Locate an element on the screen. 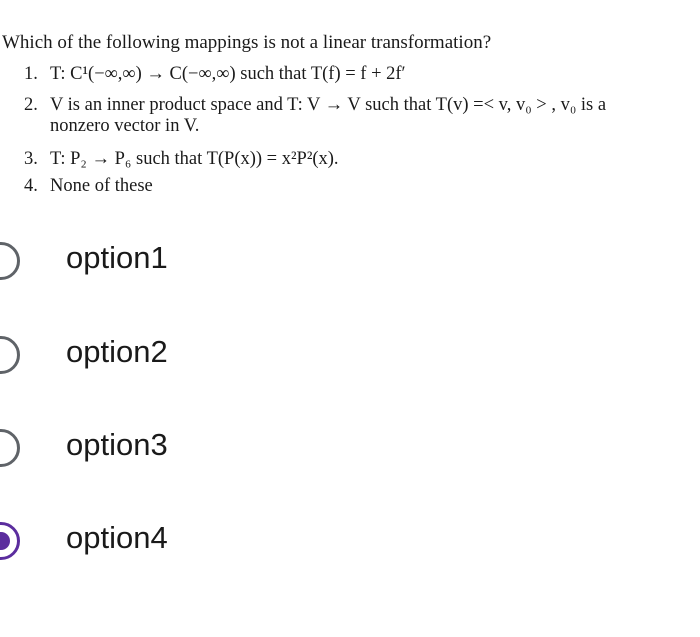 The image size is (700, 637). item-text-continuation: nonzero vector in V. is located at coordinates (125, 126).